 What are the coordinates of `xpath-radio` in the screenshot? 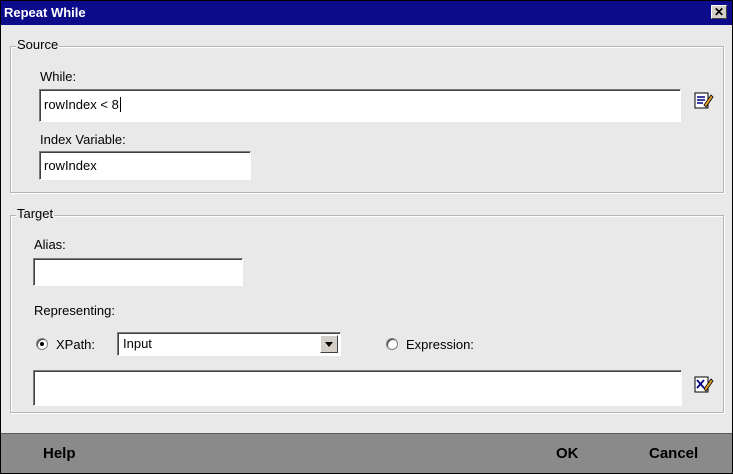 It's located at (42, 344).